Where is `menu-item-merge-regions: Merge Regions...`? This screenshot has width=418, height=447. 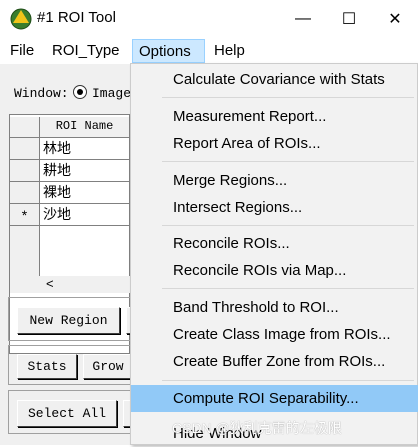 menu-item-merge-regions: Merge Regions... is located at coordinates (274, 180).